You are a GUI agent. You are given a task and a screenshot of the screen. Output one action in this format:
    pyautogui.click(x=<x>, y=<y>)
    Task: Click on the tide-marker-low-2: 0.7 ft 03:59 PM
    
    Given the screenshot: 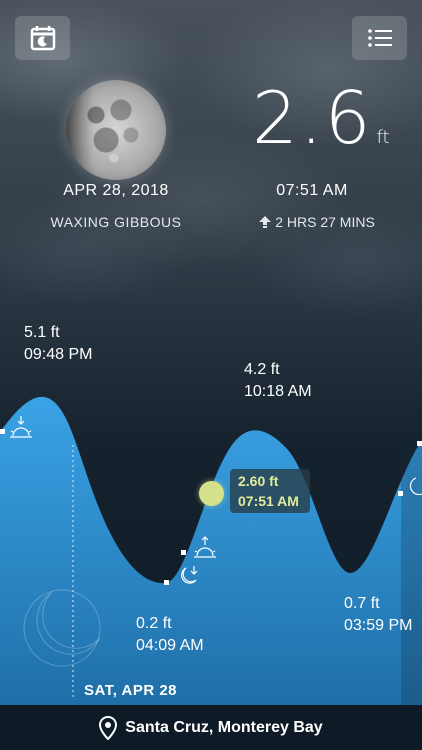 What is the action you would take?
    pyautogui.click(x=378, y=615)
    